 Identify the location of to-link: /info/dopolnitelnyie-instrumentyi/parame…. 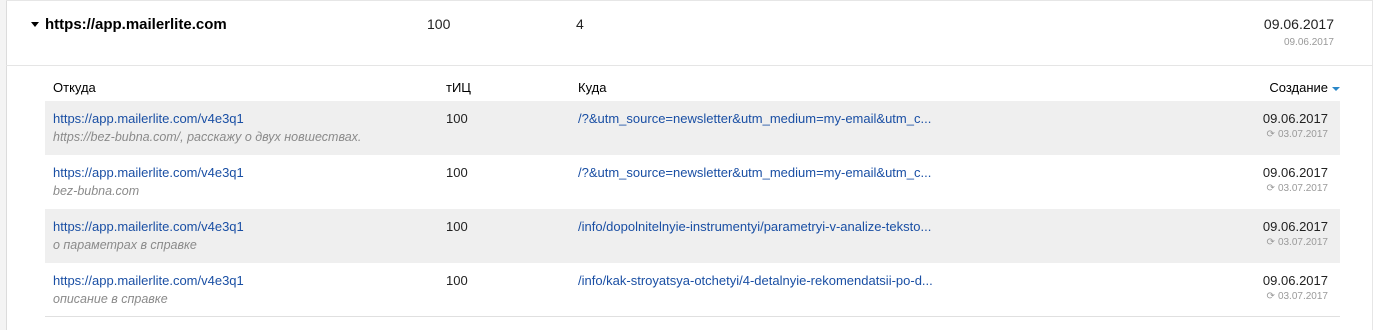
(758, 226).